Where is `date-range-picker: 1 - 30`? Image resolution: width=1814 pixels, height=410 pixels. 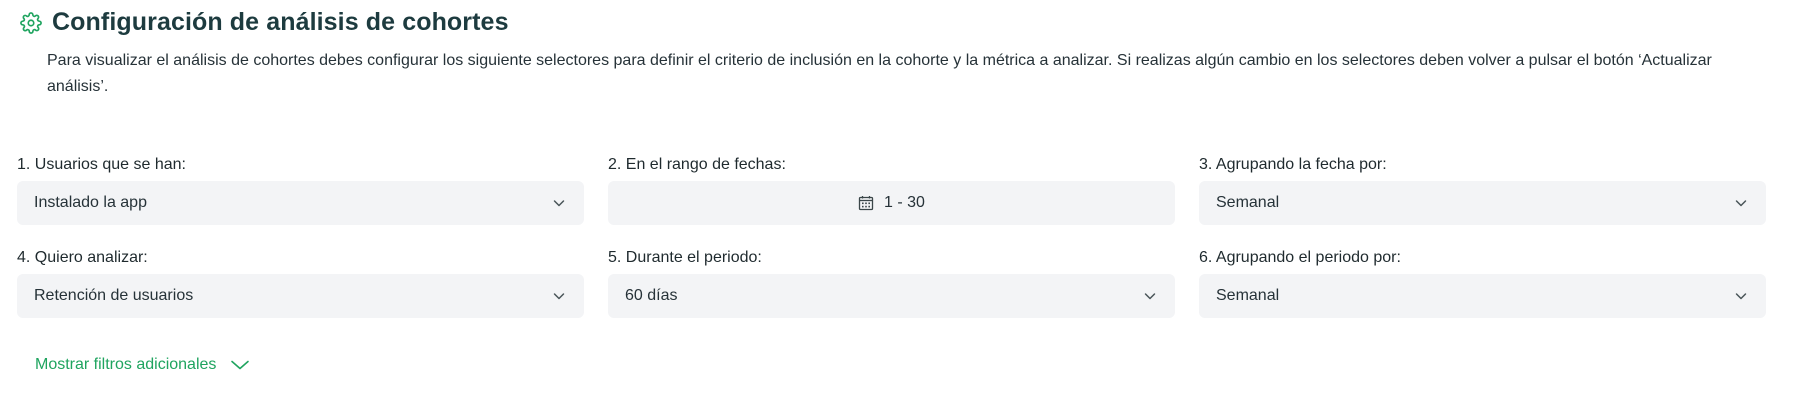 date-range-picker: 1 - 30 is located at coordinates (891, 203).